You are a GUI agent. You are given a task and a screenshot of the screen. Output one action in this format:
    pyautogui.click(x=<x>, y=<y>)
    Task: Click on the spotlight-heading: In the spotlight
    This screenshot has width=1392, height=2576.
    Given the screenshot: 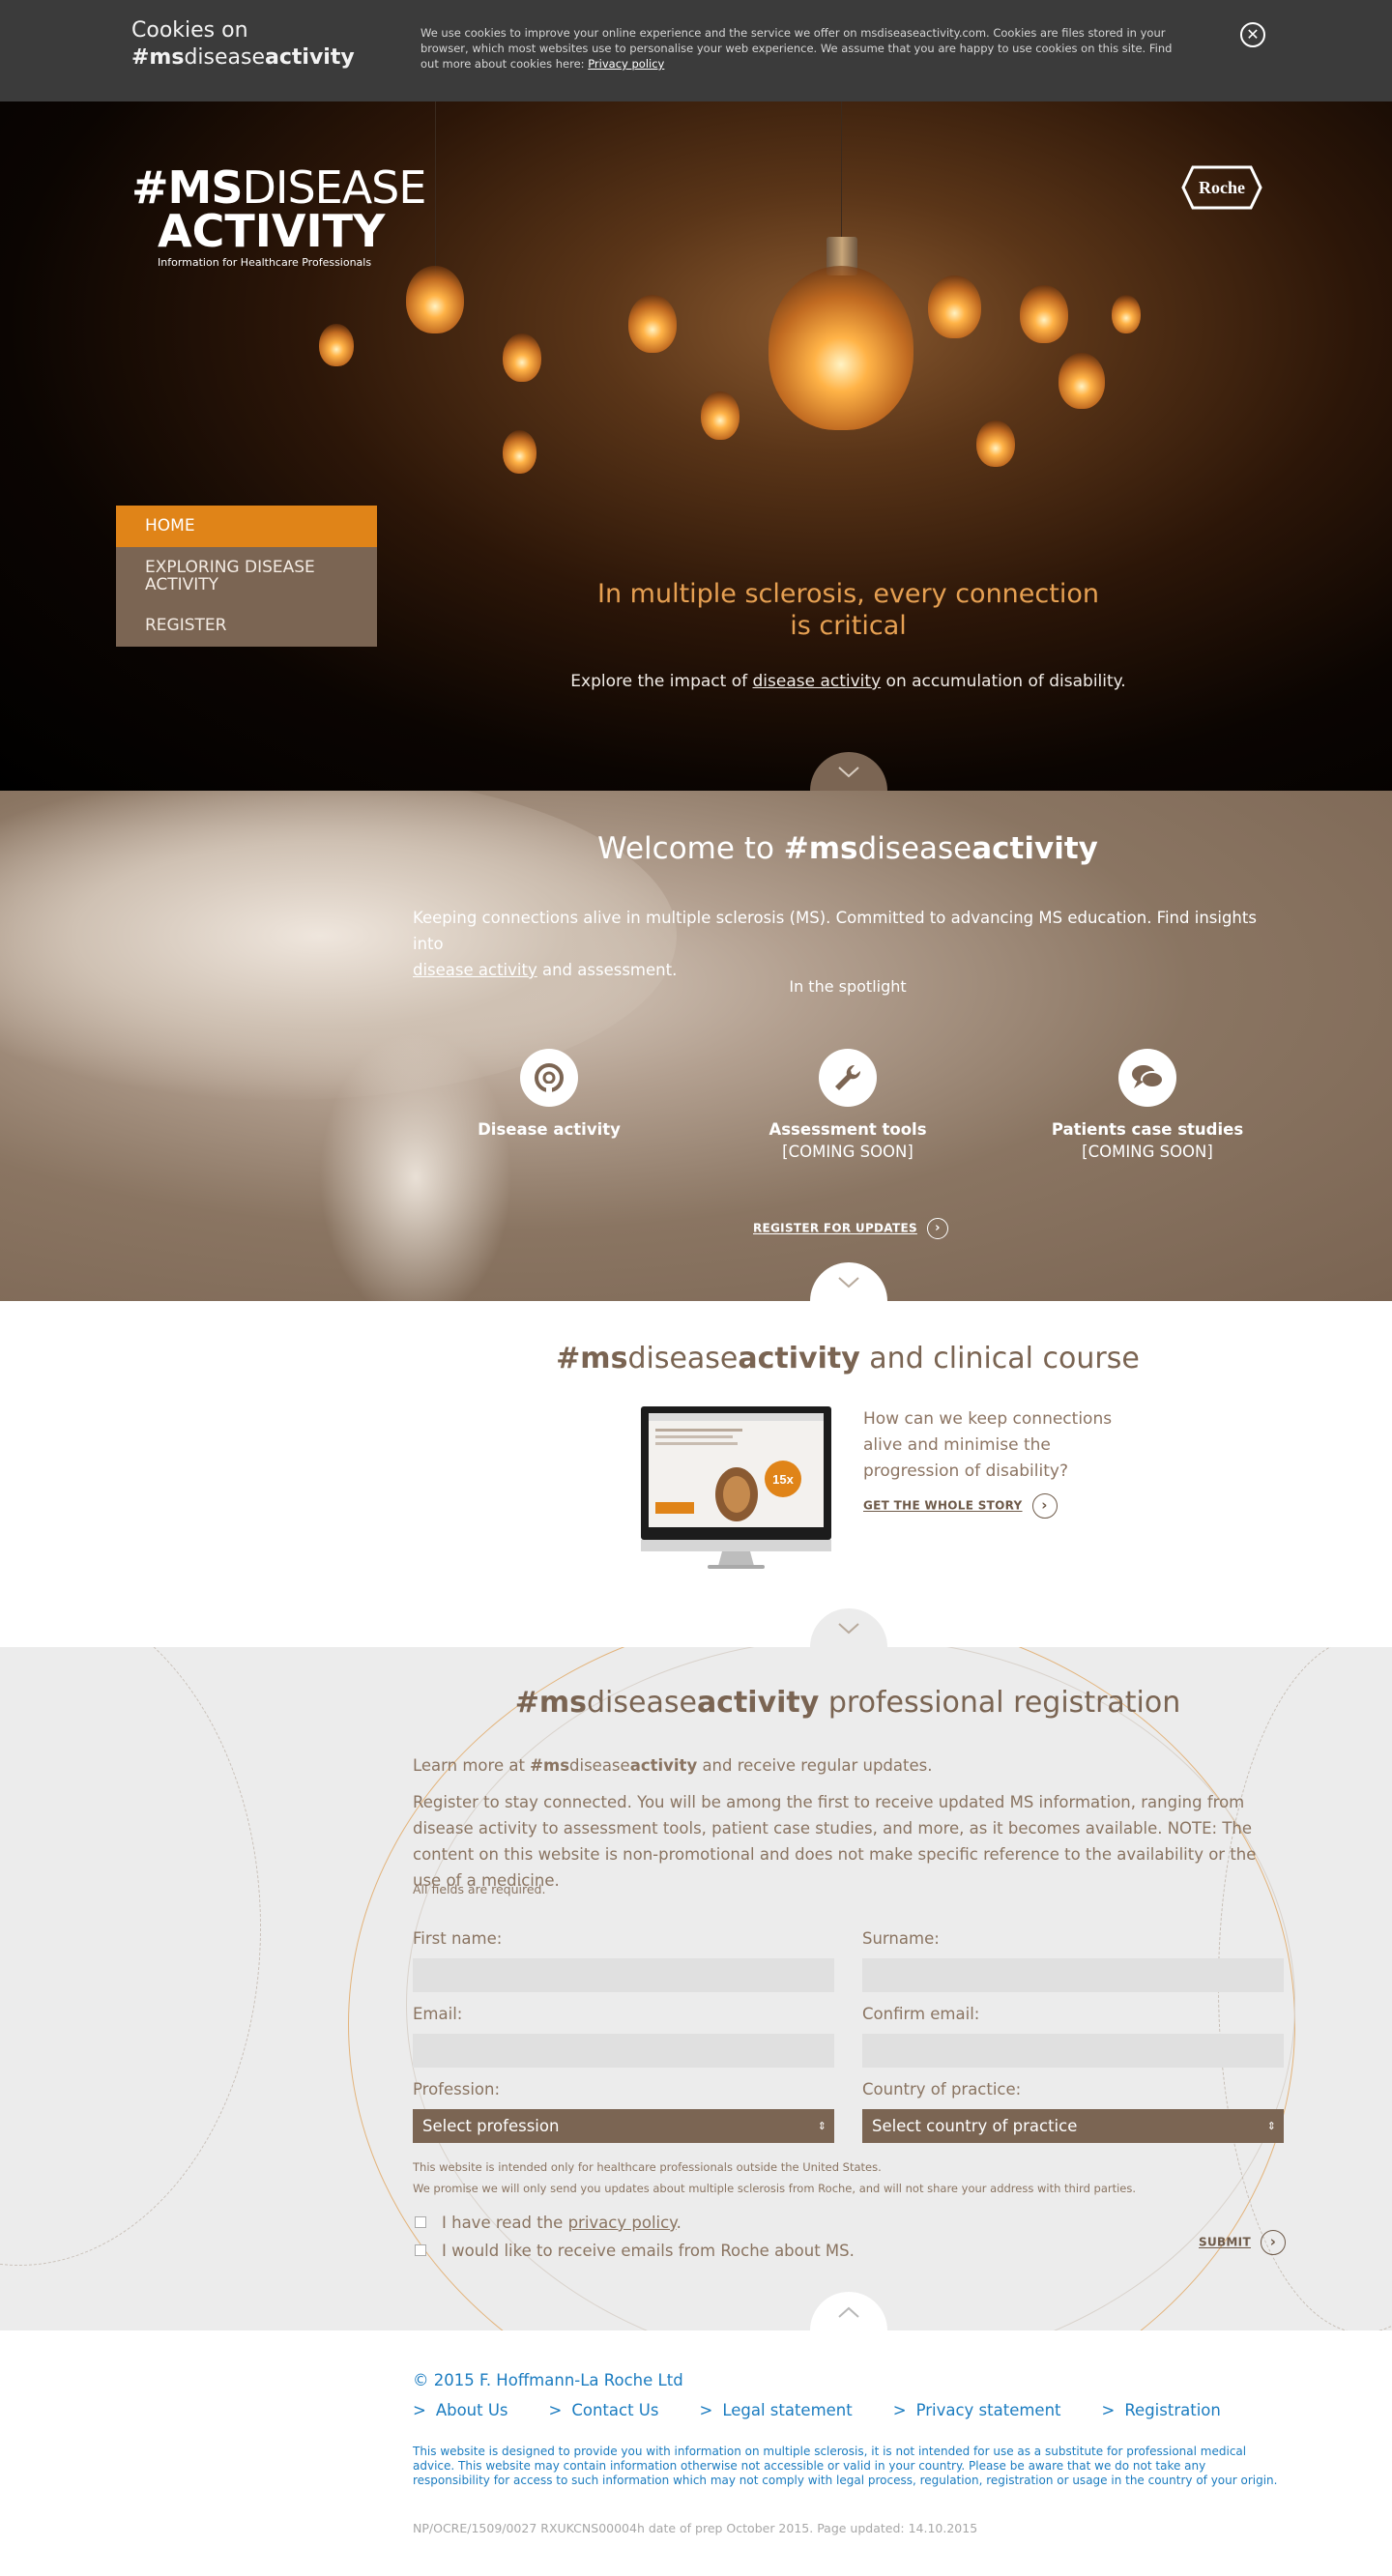 What is the action you would take?
    pyautogui.click(x=848, y=986)
    